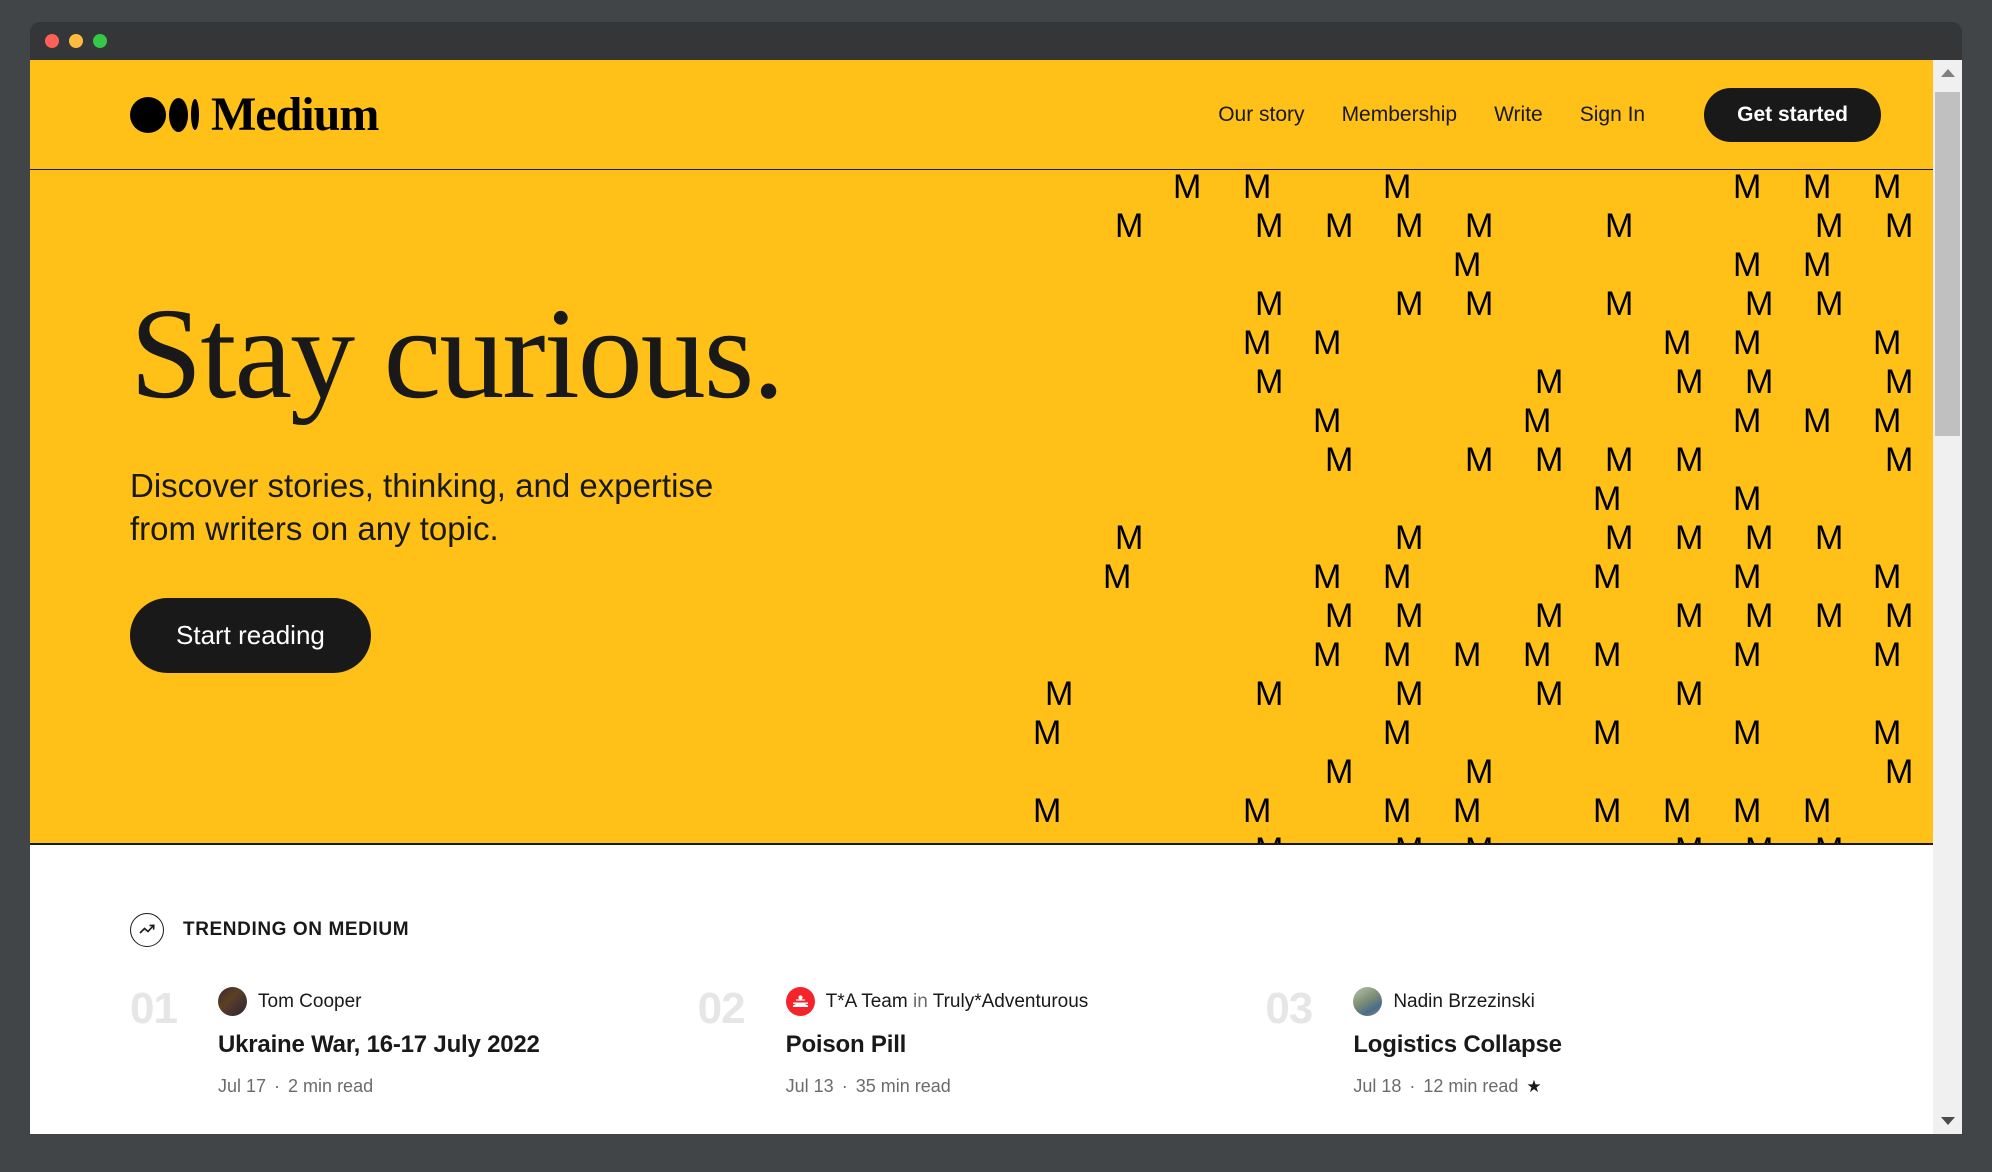  I want to click on medium-logo-icon, so click(164, 114).